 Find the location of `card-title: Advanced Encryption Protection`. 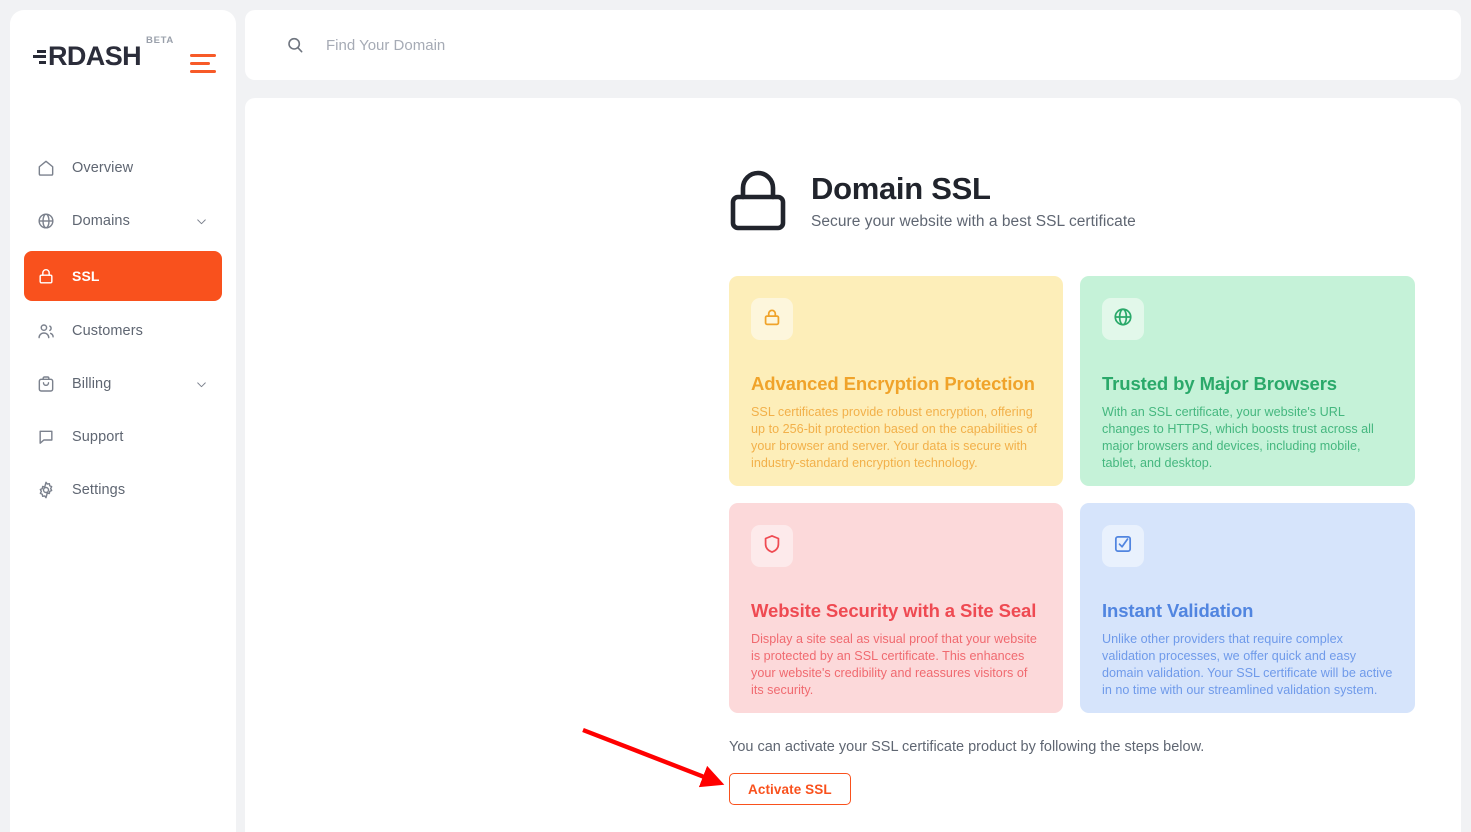

card-title: Advanced Encryption Protection is located at coordinates (893, 383).